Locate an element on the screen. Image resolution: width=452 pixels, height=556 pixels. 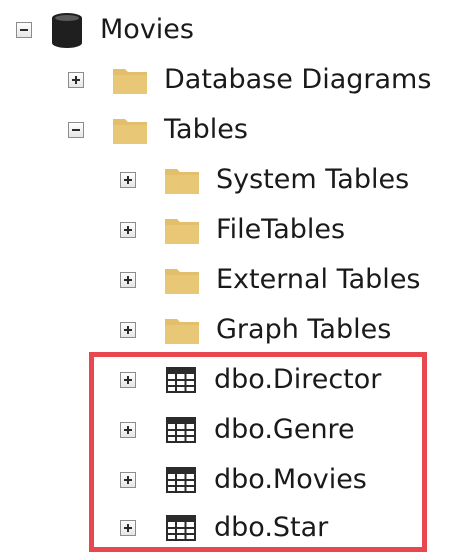
tree-node-movies-database: Movies is located at coordinates (105, 30).